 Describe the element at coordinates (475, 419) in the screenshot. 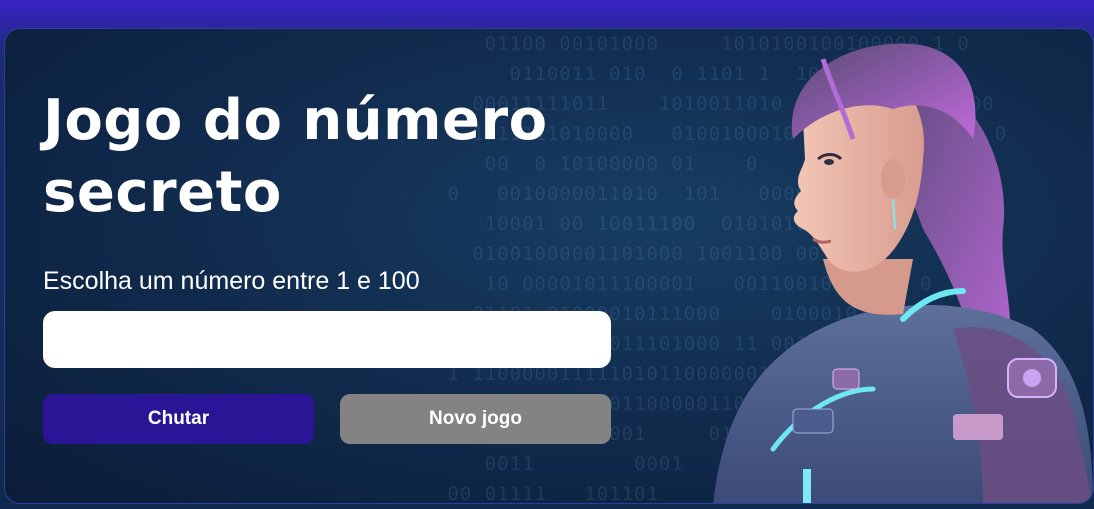

I see `new-game-button: Novo jogo` at that location.